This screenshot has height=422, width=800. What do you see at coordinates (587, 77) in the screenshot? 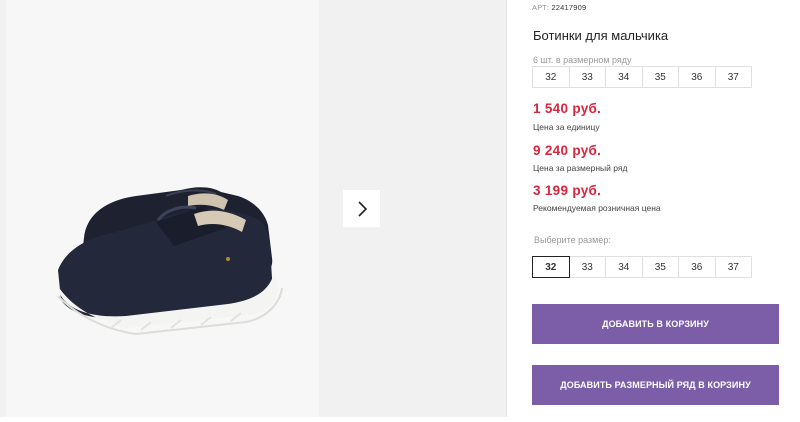
I see `pack-size: 33` at bounding box center [587, 77].